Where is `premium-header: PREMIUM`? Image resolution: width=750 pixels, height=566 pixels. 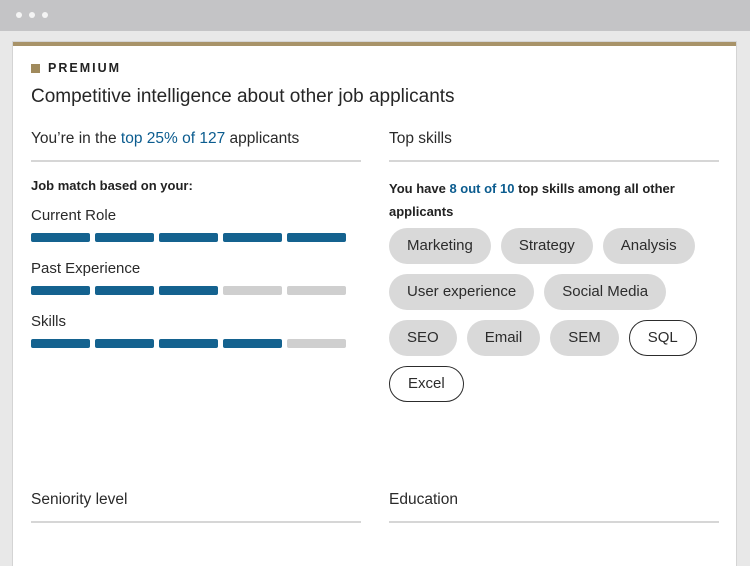 premium-header: PREMIUM is located at coordinates (76, 68).